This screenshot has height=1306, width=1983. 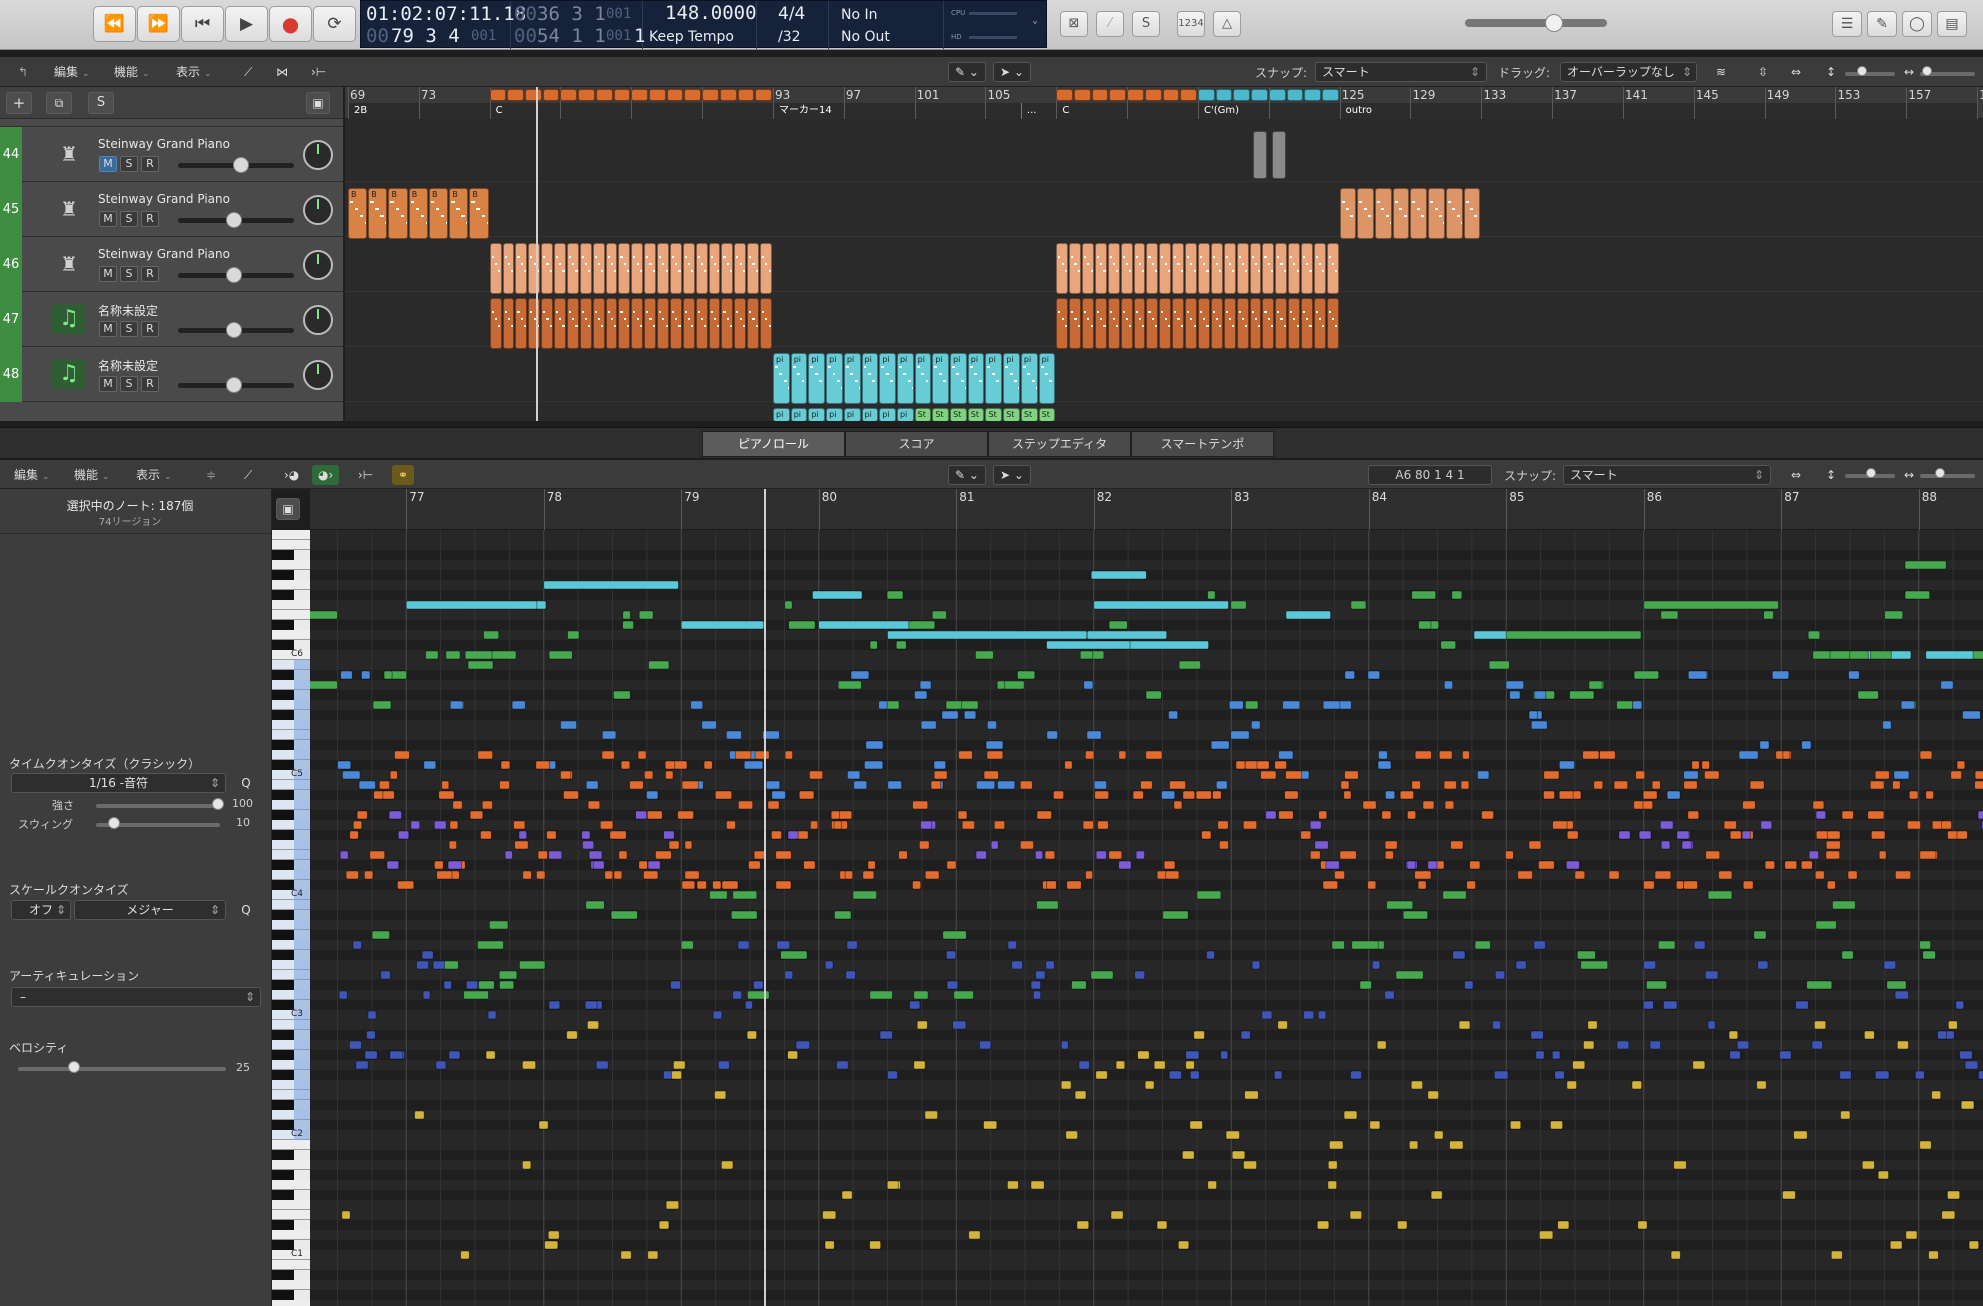 I want to click on region-track45, so click(x=1419, y=213).